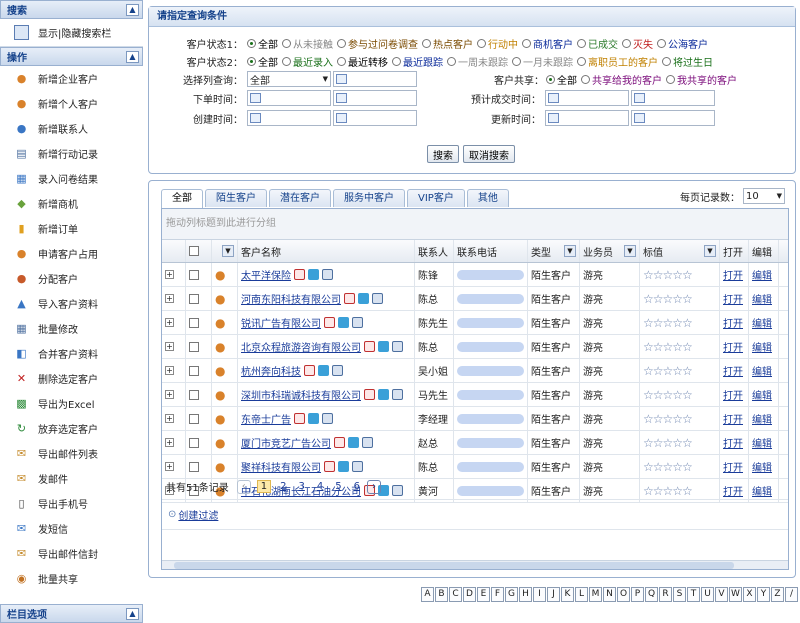 The height and width of the screenshot is (623, 800). I want to click on order-time-from, so click(289, 98).